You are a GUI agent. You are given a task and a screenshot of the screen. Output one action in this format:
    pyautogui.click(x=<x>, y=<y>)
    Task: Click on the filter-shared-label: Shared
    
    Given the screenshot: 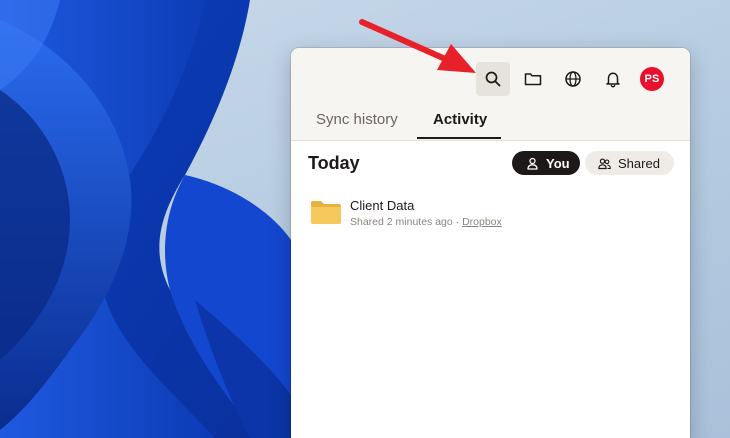 What is the action you would take?
    pyautogui.click(x=639, y=163)
    